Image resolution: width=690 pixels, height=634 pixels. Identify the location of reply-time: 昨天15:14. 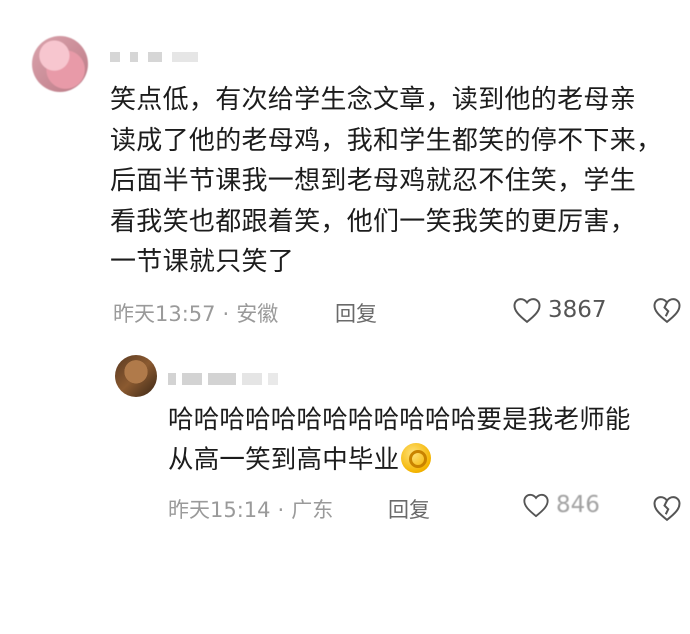
(219, 510).